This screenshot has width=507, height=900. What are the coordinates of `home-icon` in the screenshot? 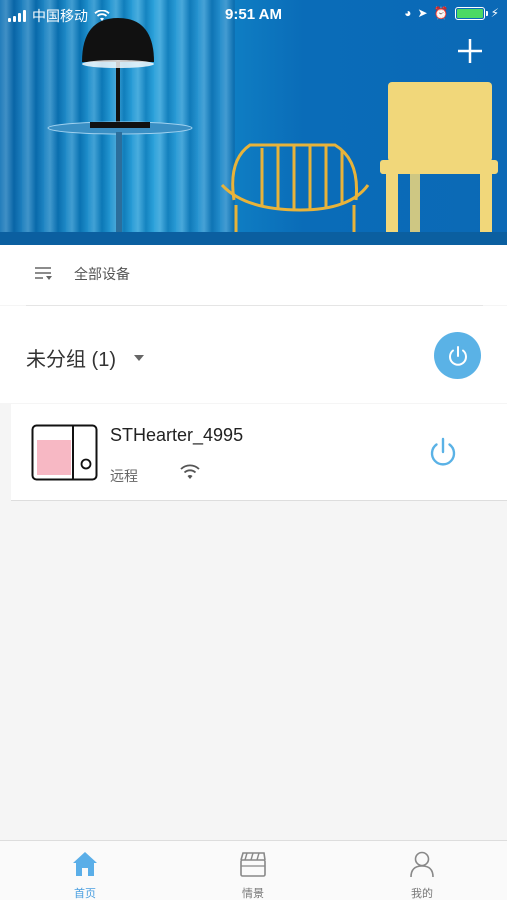 It's located at (85, 864).